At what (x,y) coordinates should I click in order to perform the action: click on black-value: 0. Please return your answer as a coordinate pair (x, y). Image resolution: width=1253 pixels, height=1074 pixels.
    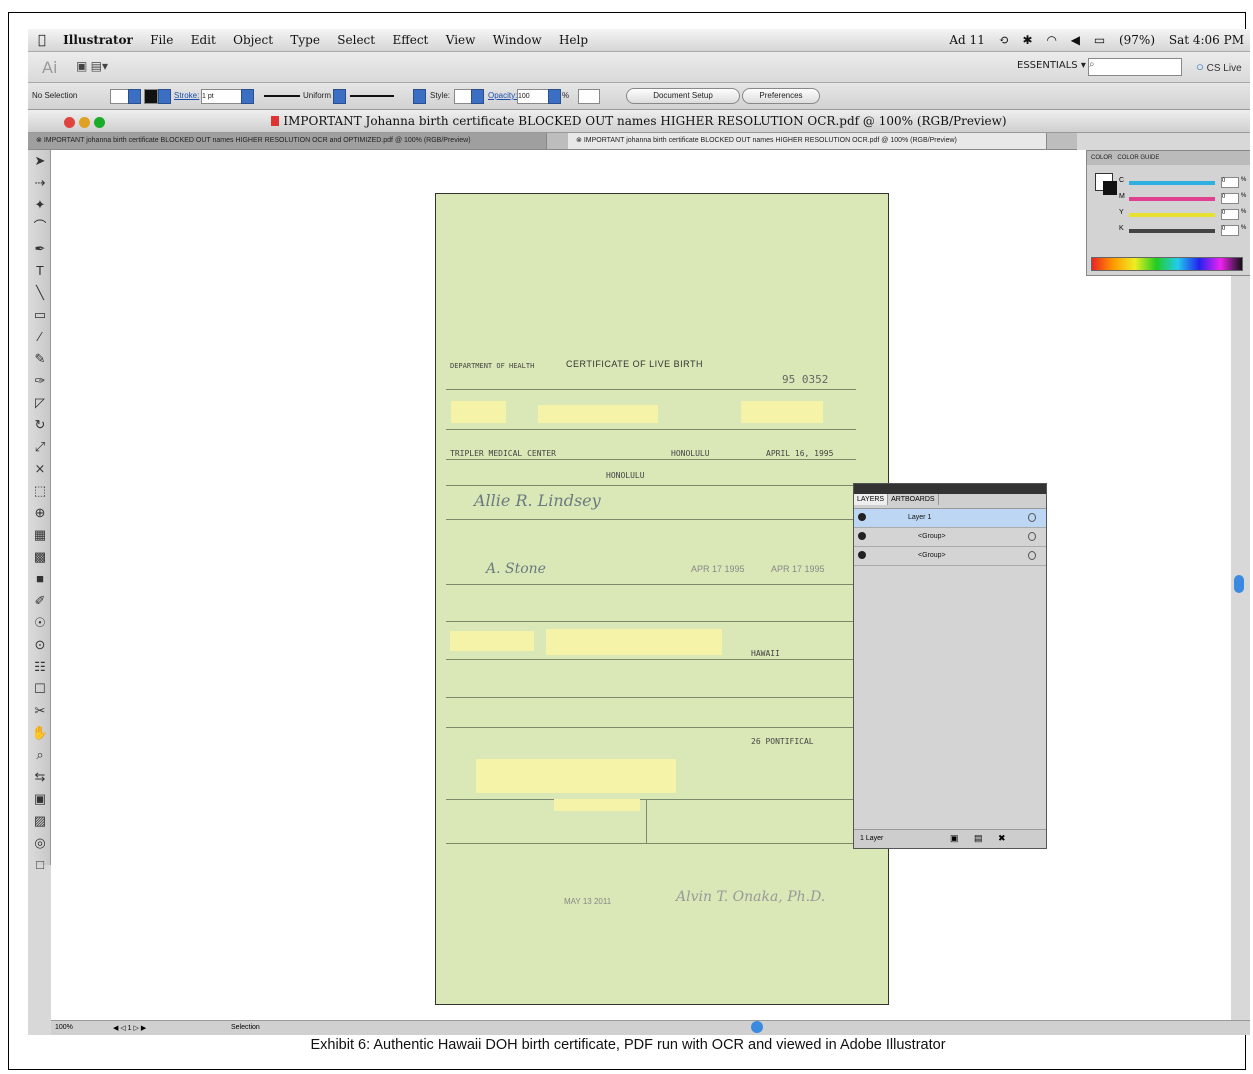
    Looking at the image, I should click on (1230, 230).